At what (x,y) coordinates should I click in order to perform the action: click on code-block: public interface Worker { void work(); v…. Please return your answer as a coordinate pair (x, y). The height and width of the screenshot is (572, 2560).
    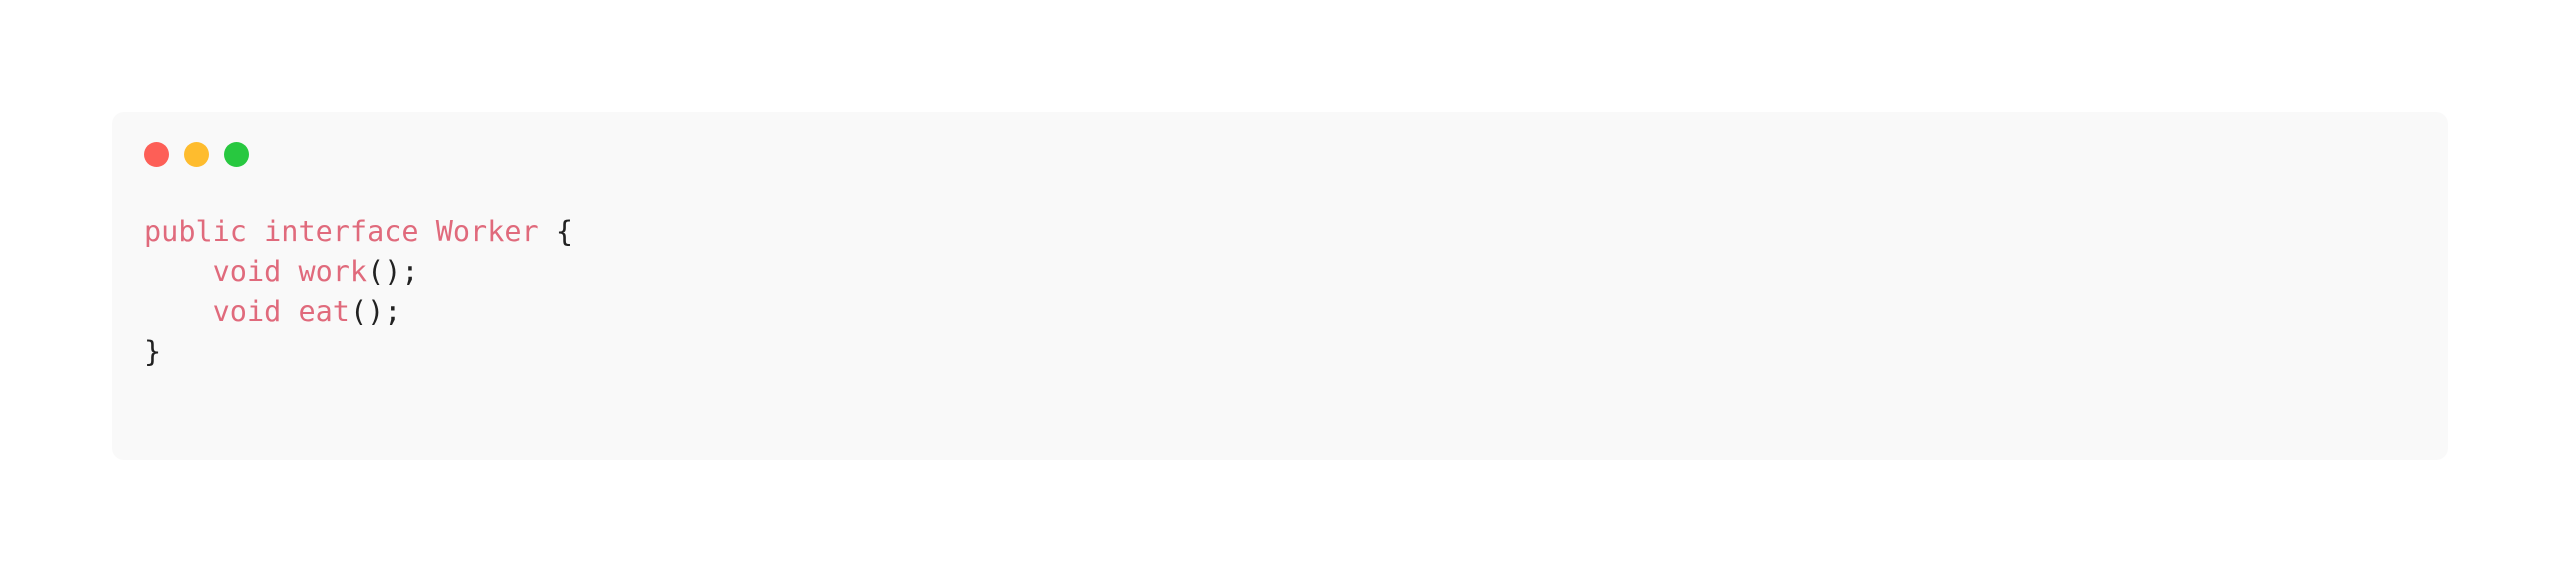
    Looking at the image, I should click on (358, 292).